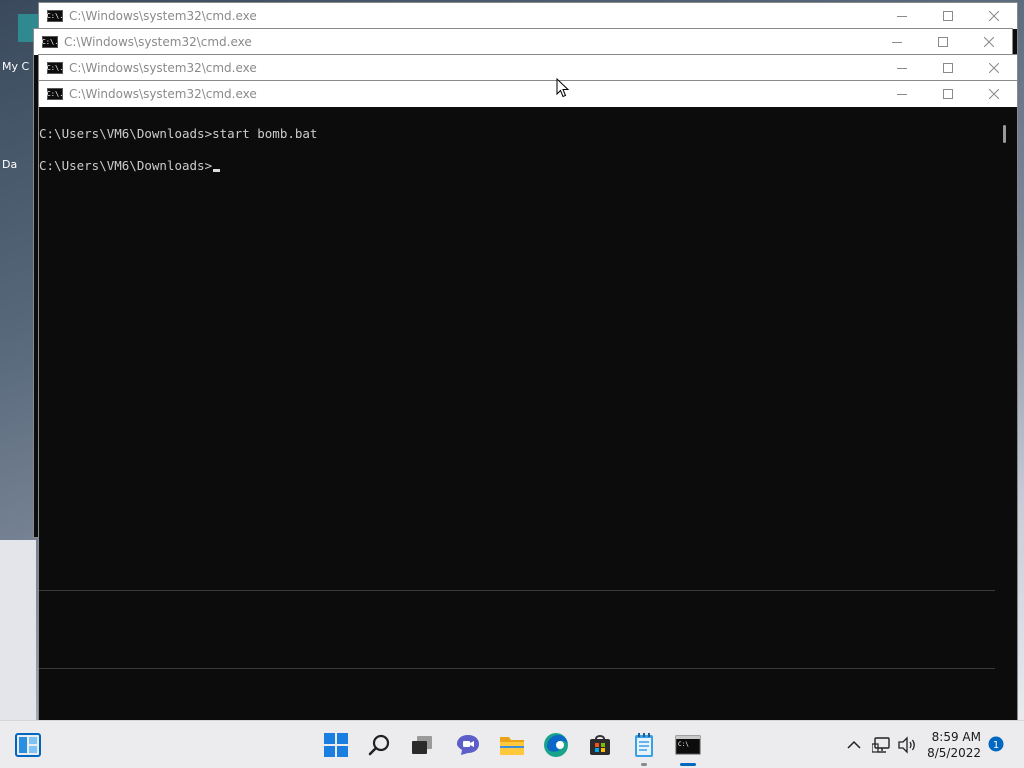  I want to click on desktop-icon-label: Da, so click(10, 164).